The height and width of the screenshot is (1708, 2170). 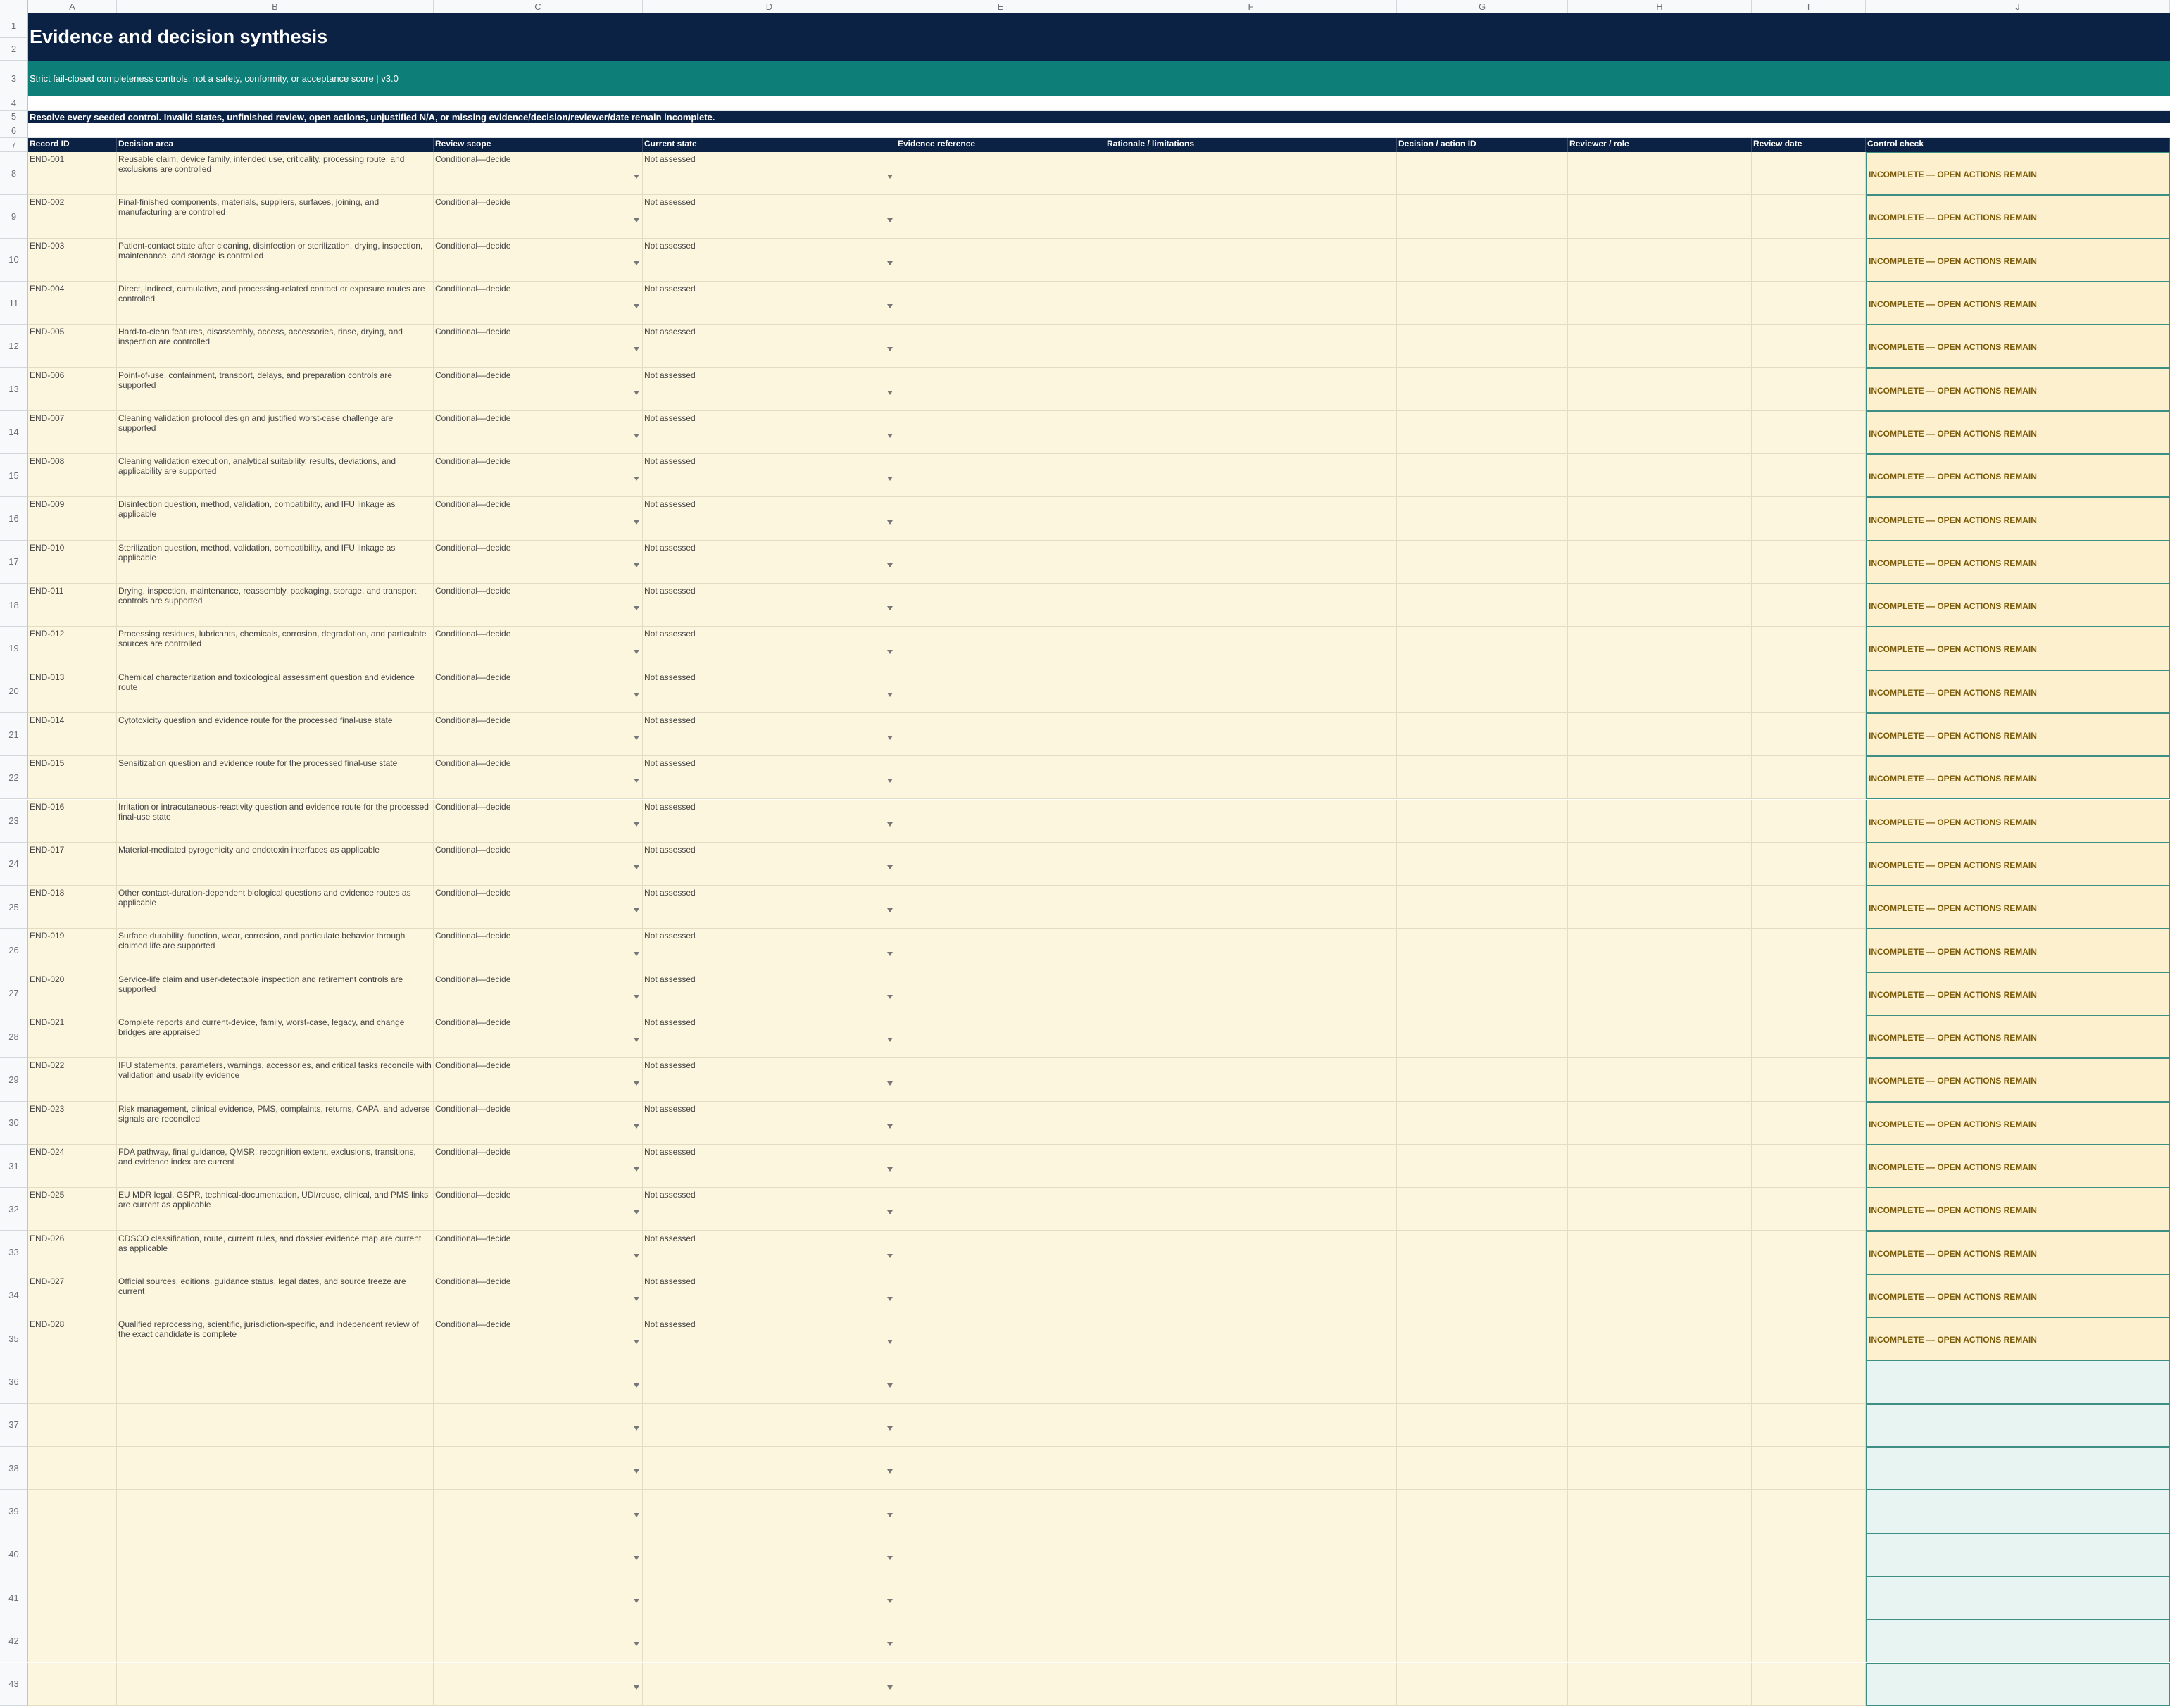 What do you see at coordinates (14, 1296) in the screenshot?
I see `row-header: 34` at bounding box center [14, 1296].